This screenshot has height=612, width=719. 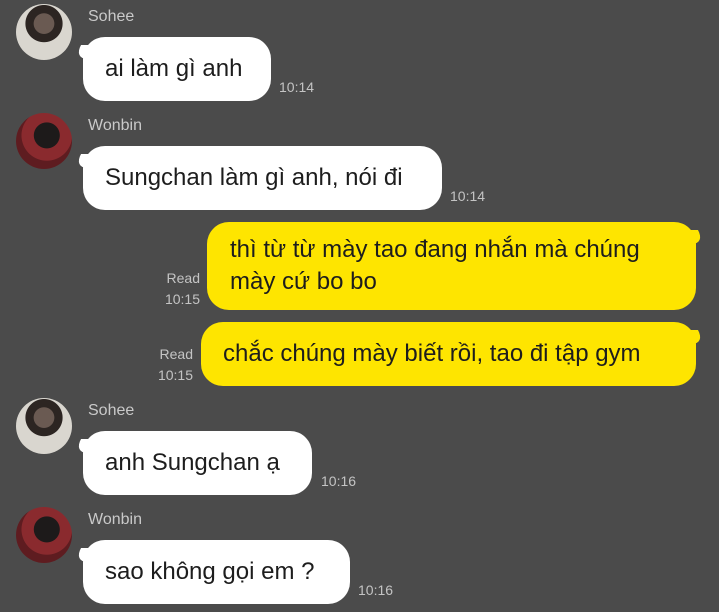 I want to click on message-text: chắc chúng mày biết rồi, tao đi tập gym, so click(x=432, y=353).